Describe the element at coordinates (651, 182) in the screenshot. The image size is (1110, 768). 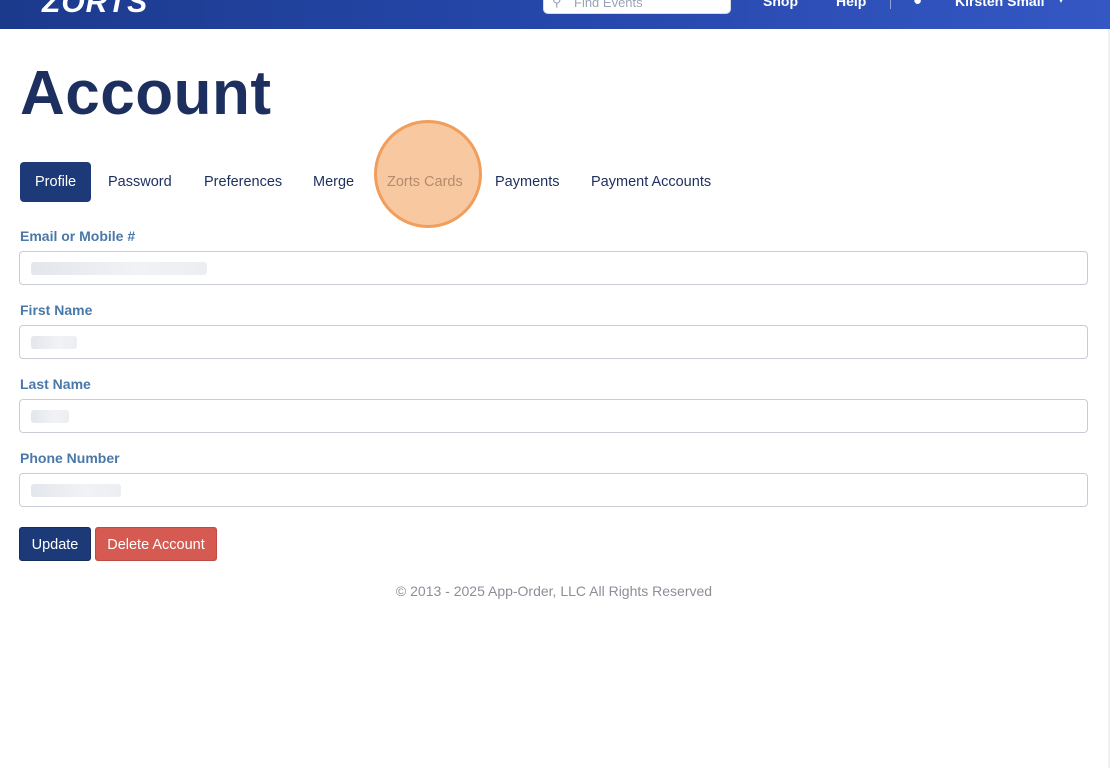
I see `tab-payment-accounts: Payment Accounts` at that location.